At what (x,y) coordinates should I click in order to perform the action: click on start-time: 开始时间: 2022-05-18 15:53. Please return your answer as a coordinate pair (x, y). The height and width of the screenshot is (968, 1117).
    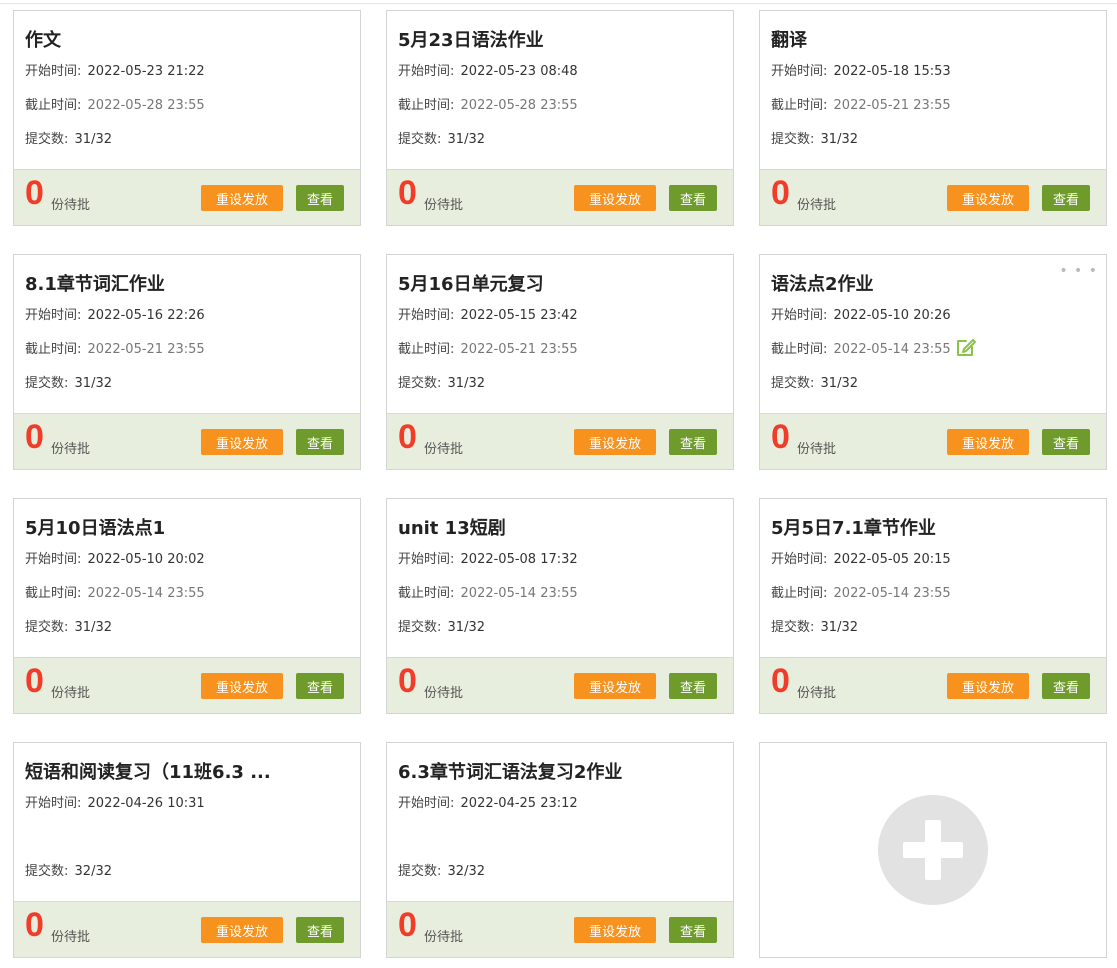
    Looking at the image, I should click on (861, 69).